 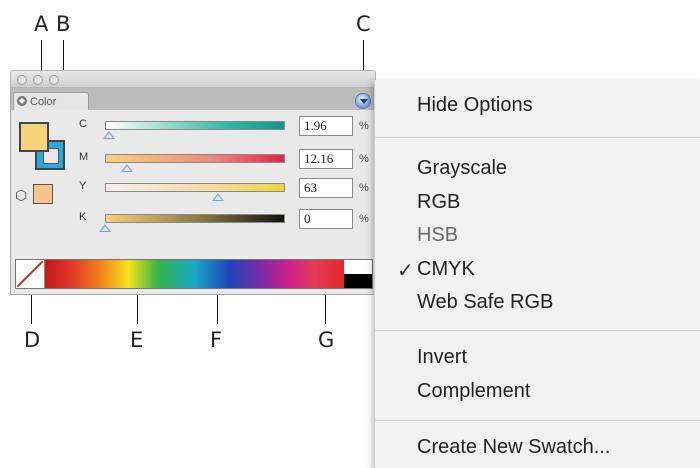 What do you see at coordinates (326, 188) in the screenshot?
I see `input-yellow: 63` at bounding box center [326, 188].